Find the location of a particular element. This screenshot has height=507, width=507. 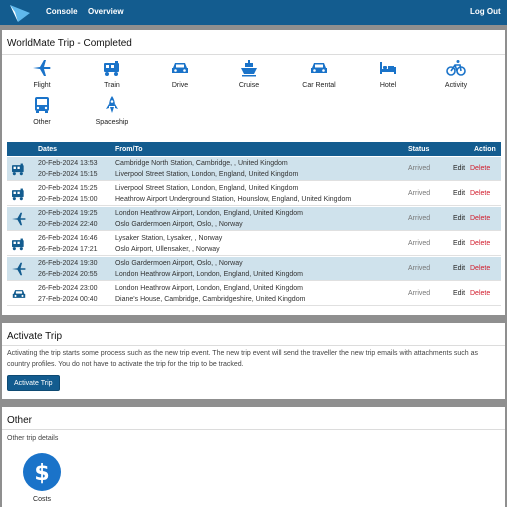

ship-icon is located at coordinates (249, 68).